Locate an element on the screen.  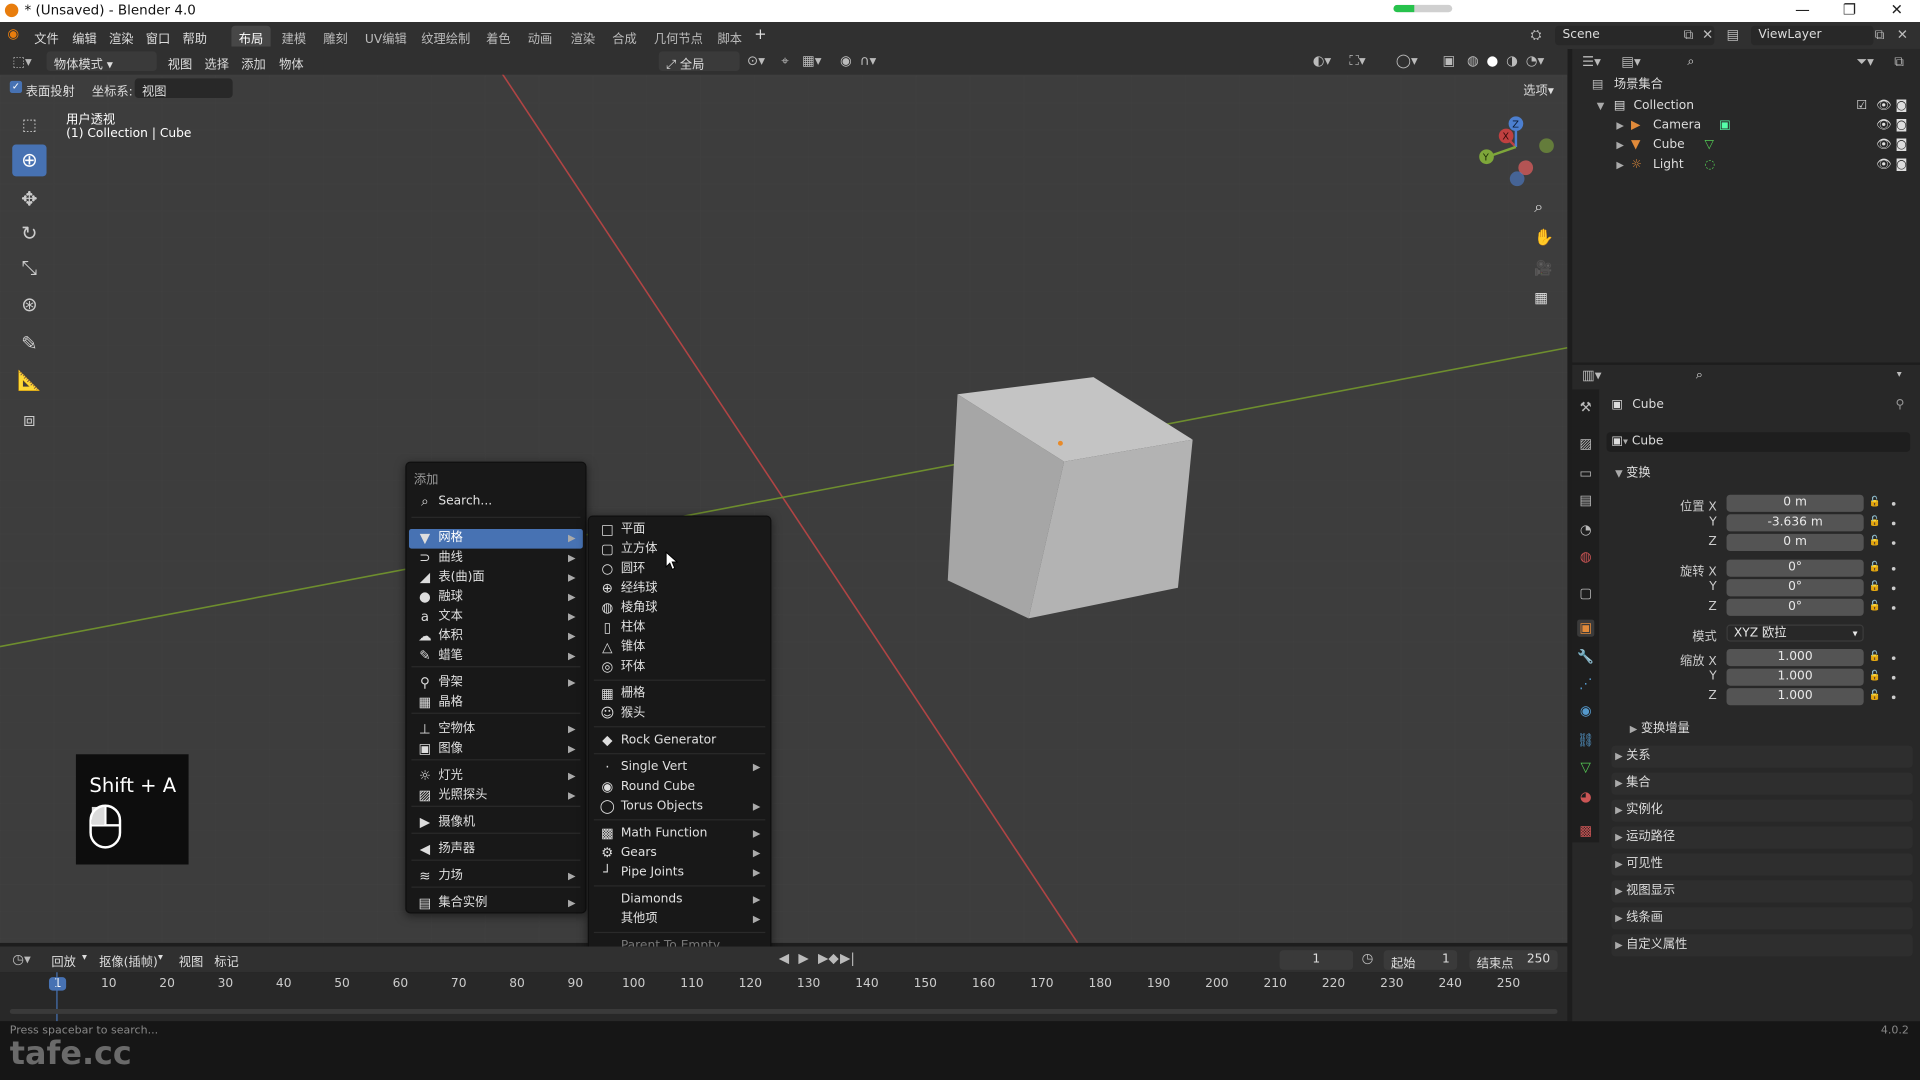
outliner-row-camera: ▶ ▶ Camera ▣ 👁 ◙ is located at coordinates (1746, 126).